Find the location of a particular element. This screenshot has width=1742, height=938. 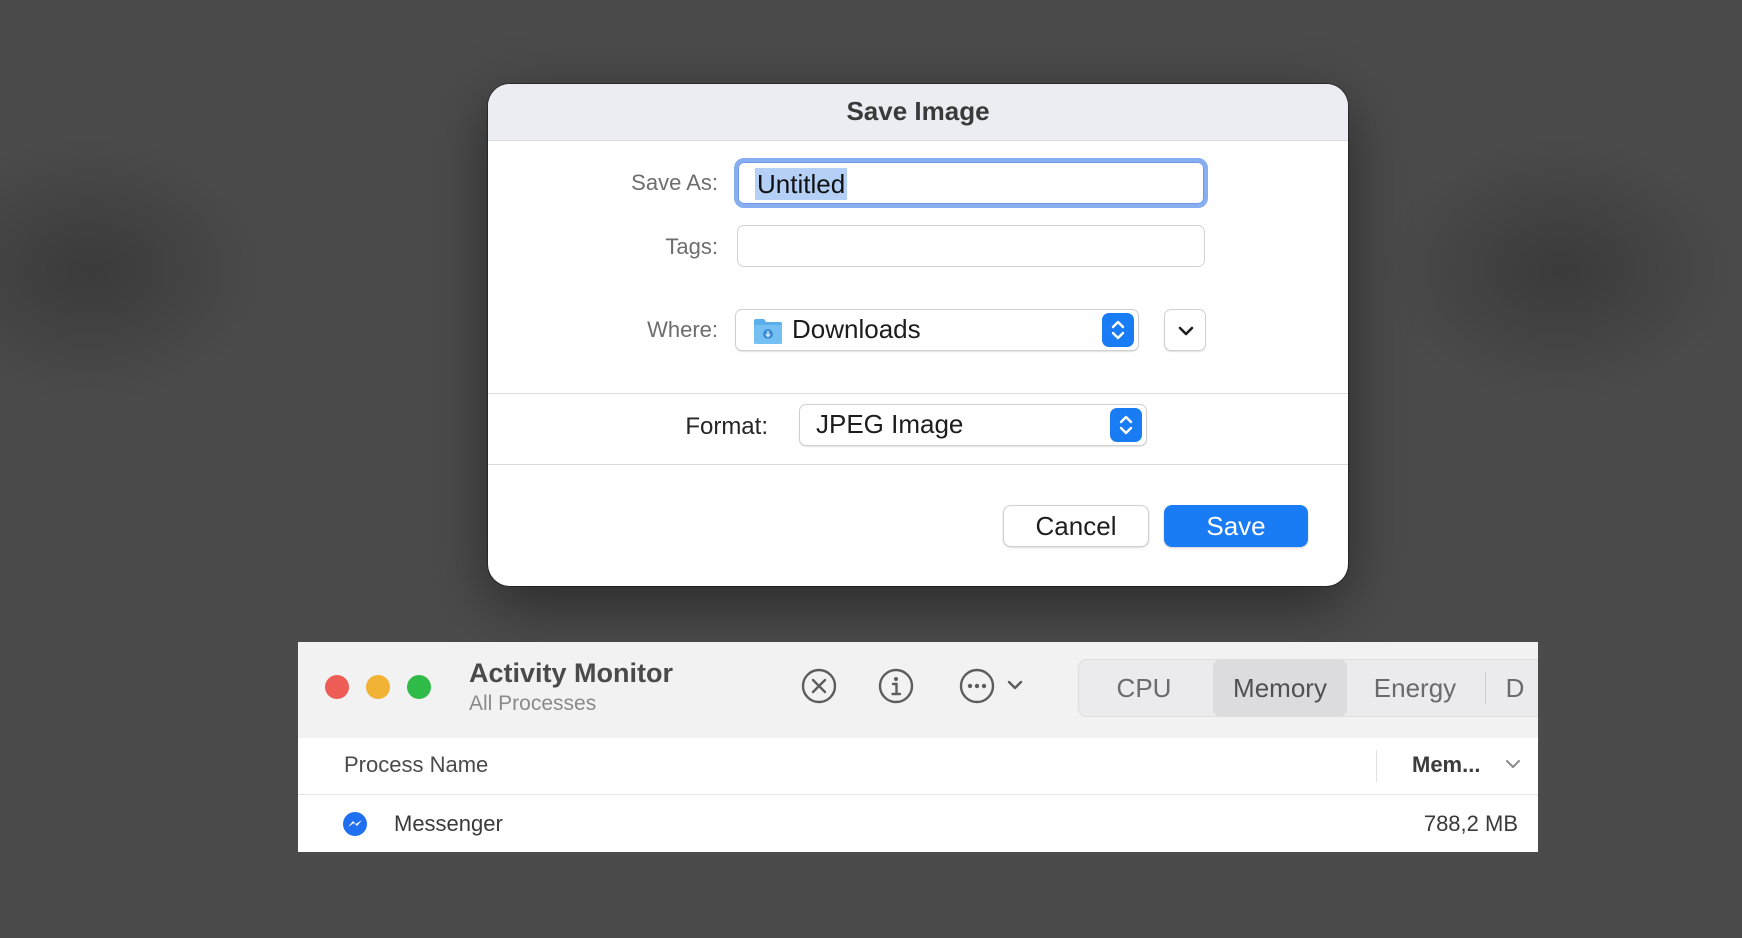

view-segmented-control: CPU Memory Energy D is located at coordinates (1308, 688).